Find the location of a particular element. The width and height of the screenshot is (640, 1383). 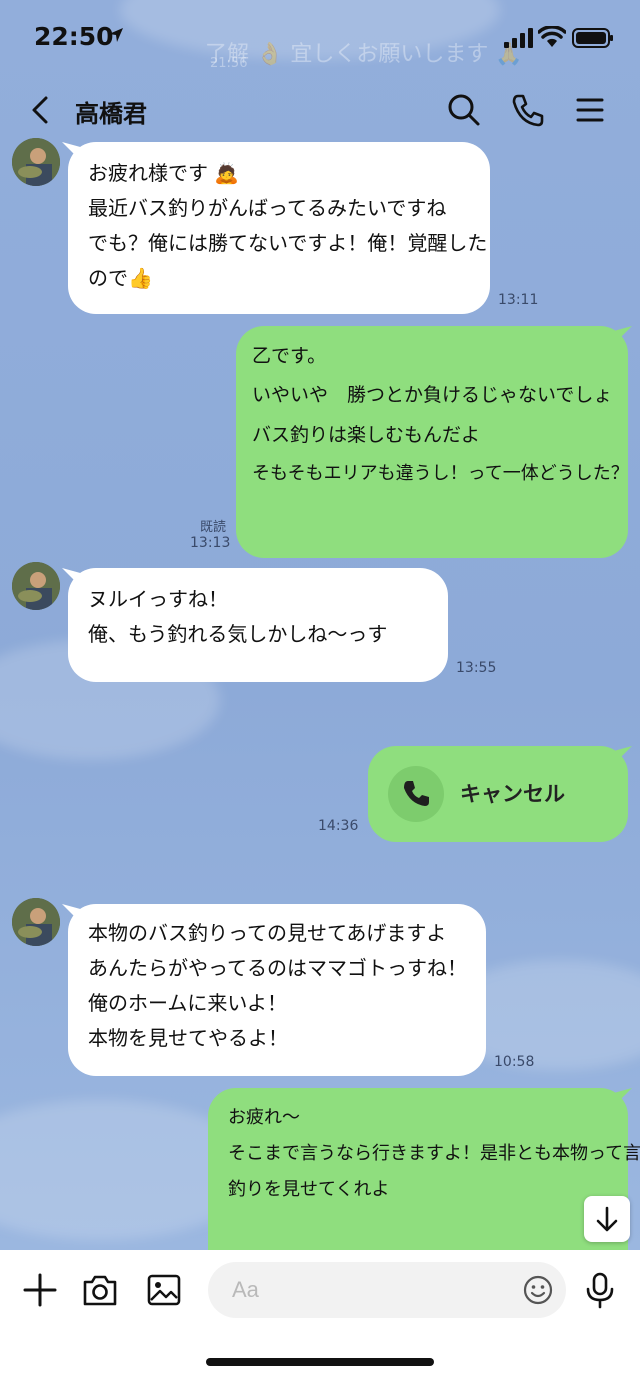

search-icon is located at coordinates (464, 110).